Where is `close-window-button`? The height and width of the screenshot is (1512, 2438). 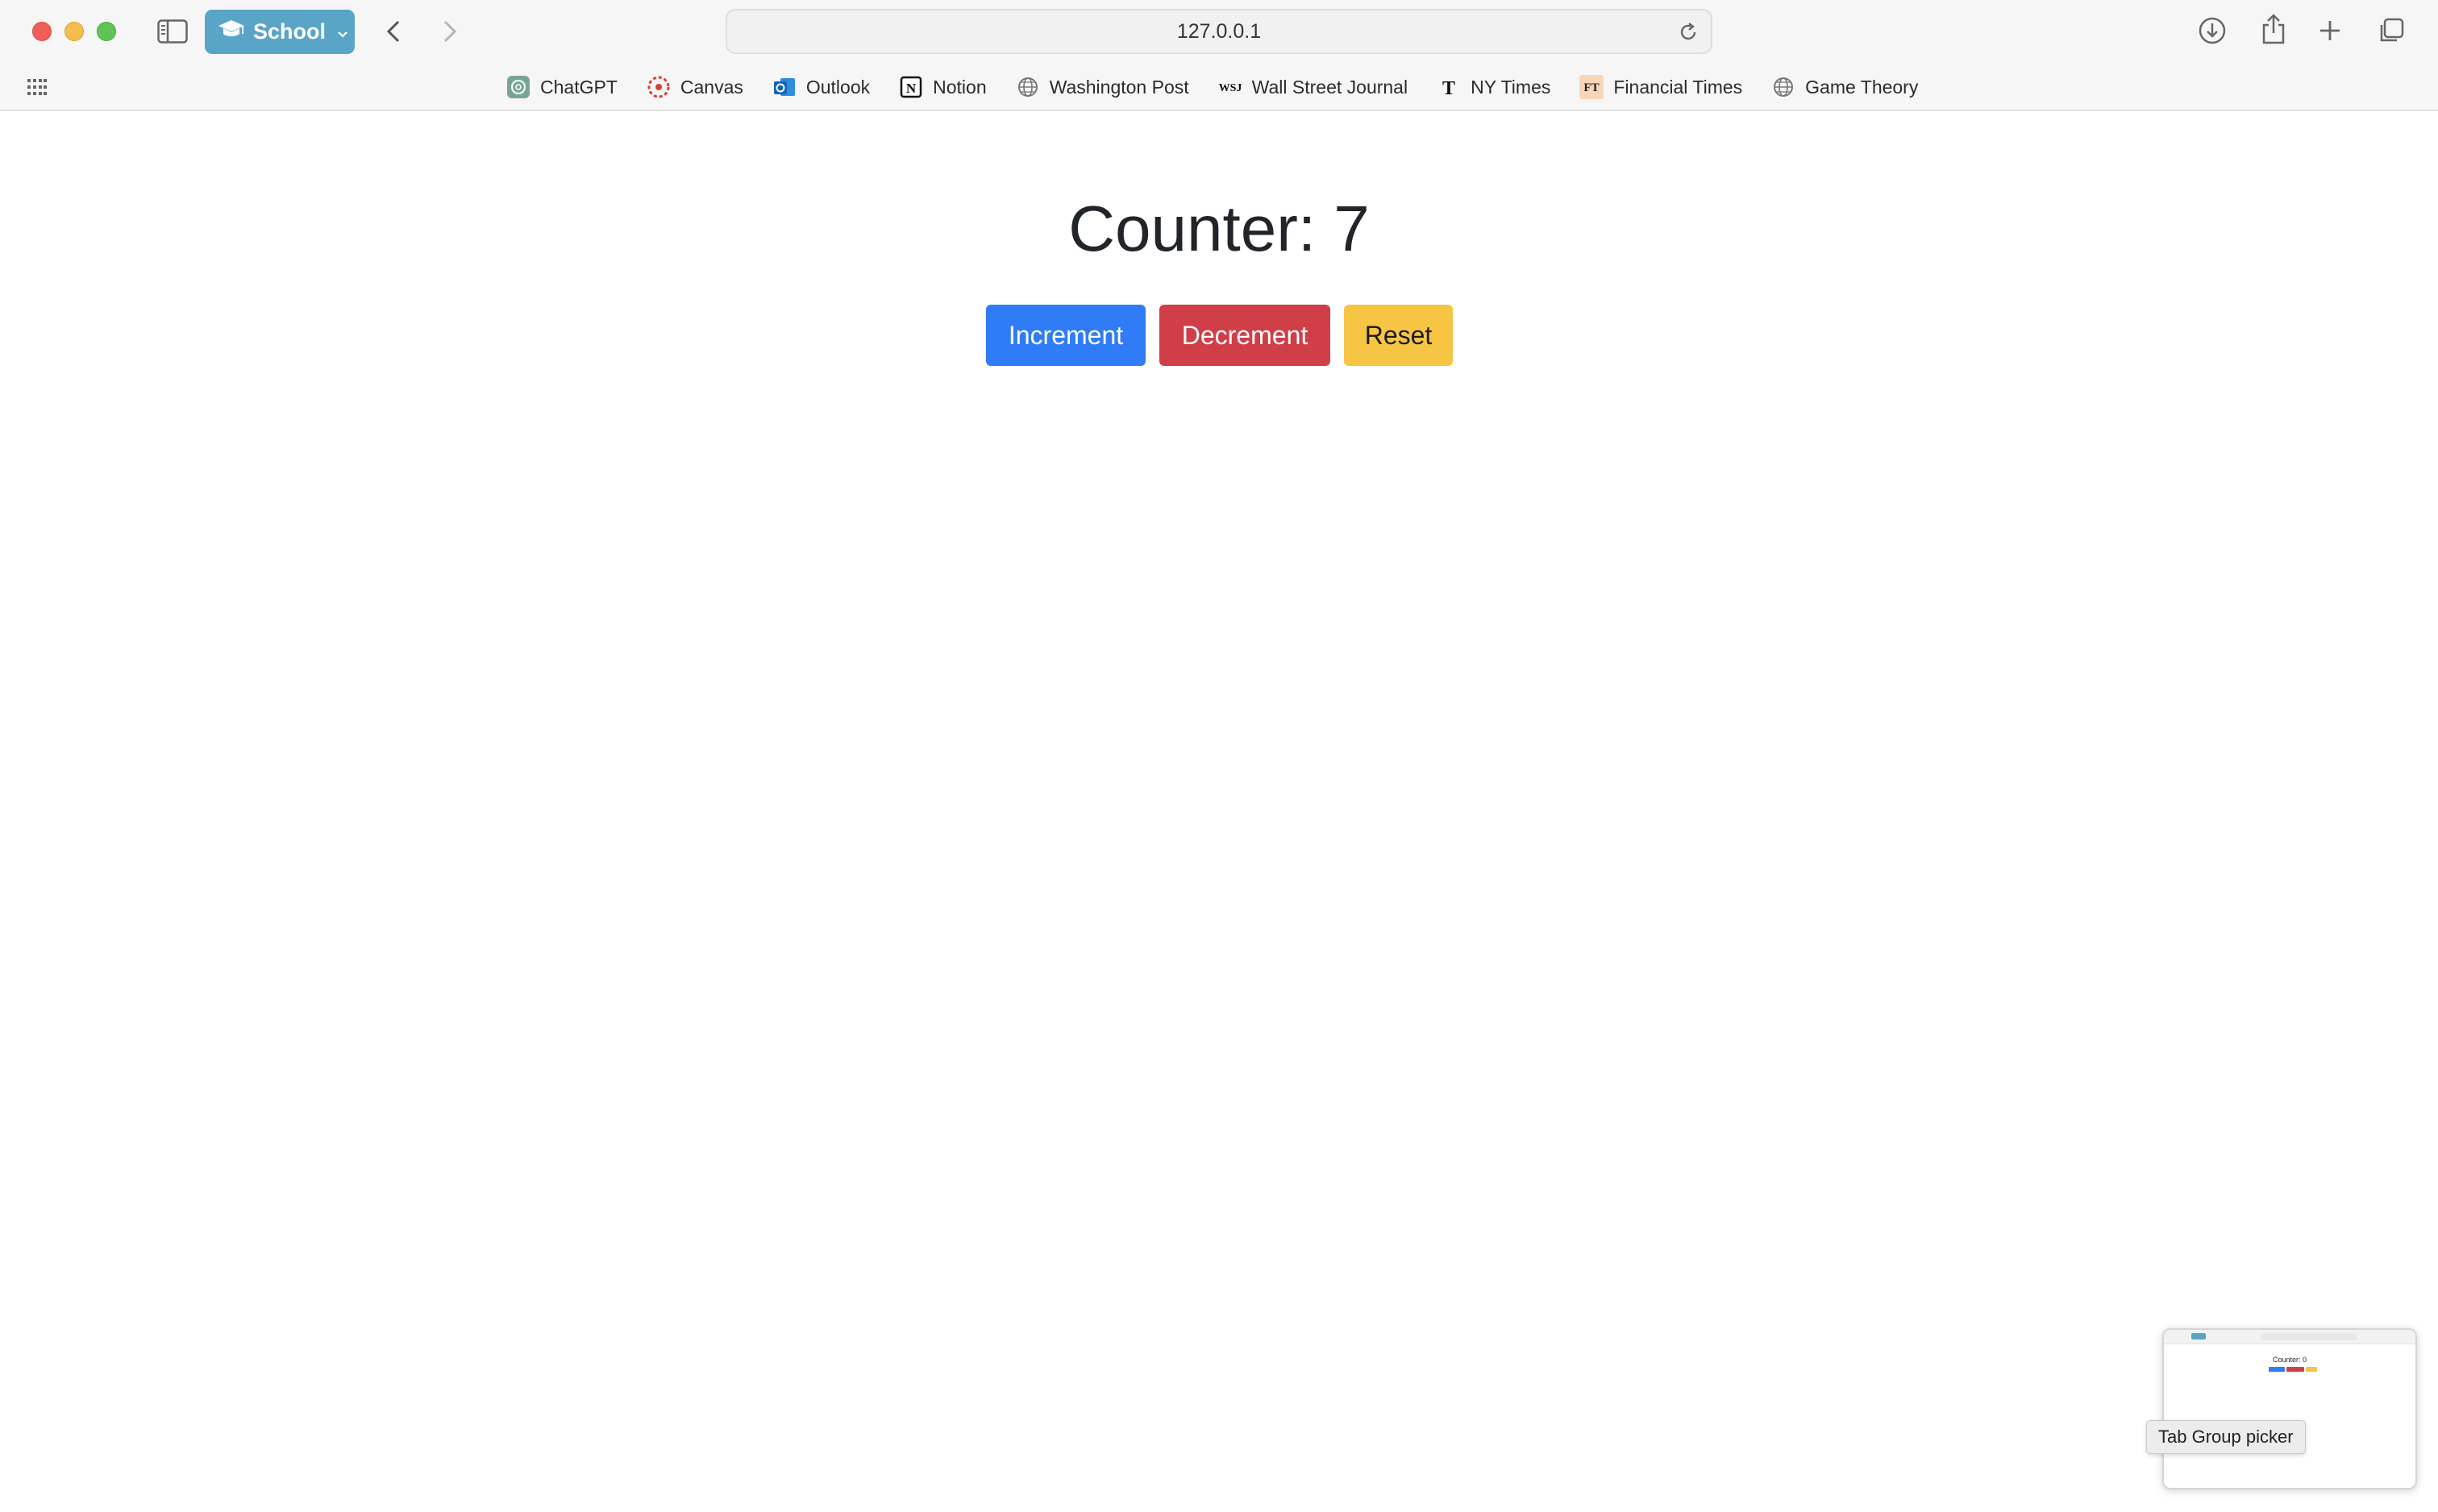 close-window-button is located at coordinates (42, 31).